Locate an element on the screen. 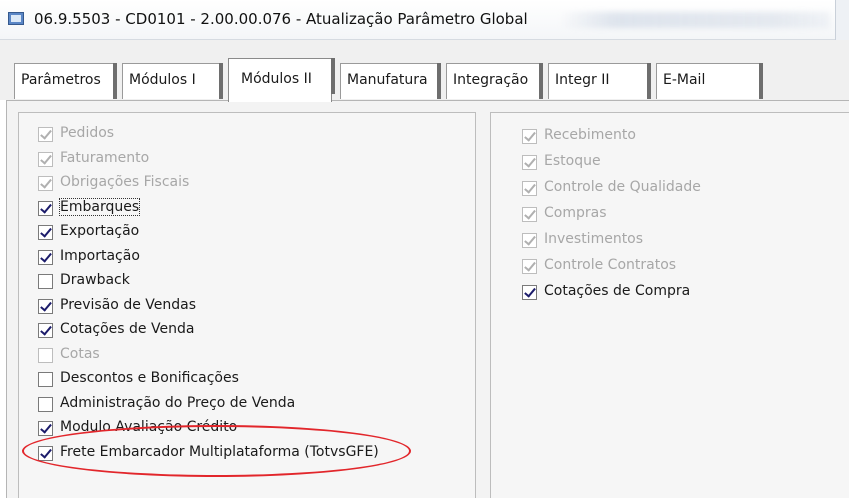 Image resolution: width=849 pixels, height=498 pixels. checkbox-label: Recebimento is located at coordinates (590, 135).